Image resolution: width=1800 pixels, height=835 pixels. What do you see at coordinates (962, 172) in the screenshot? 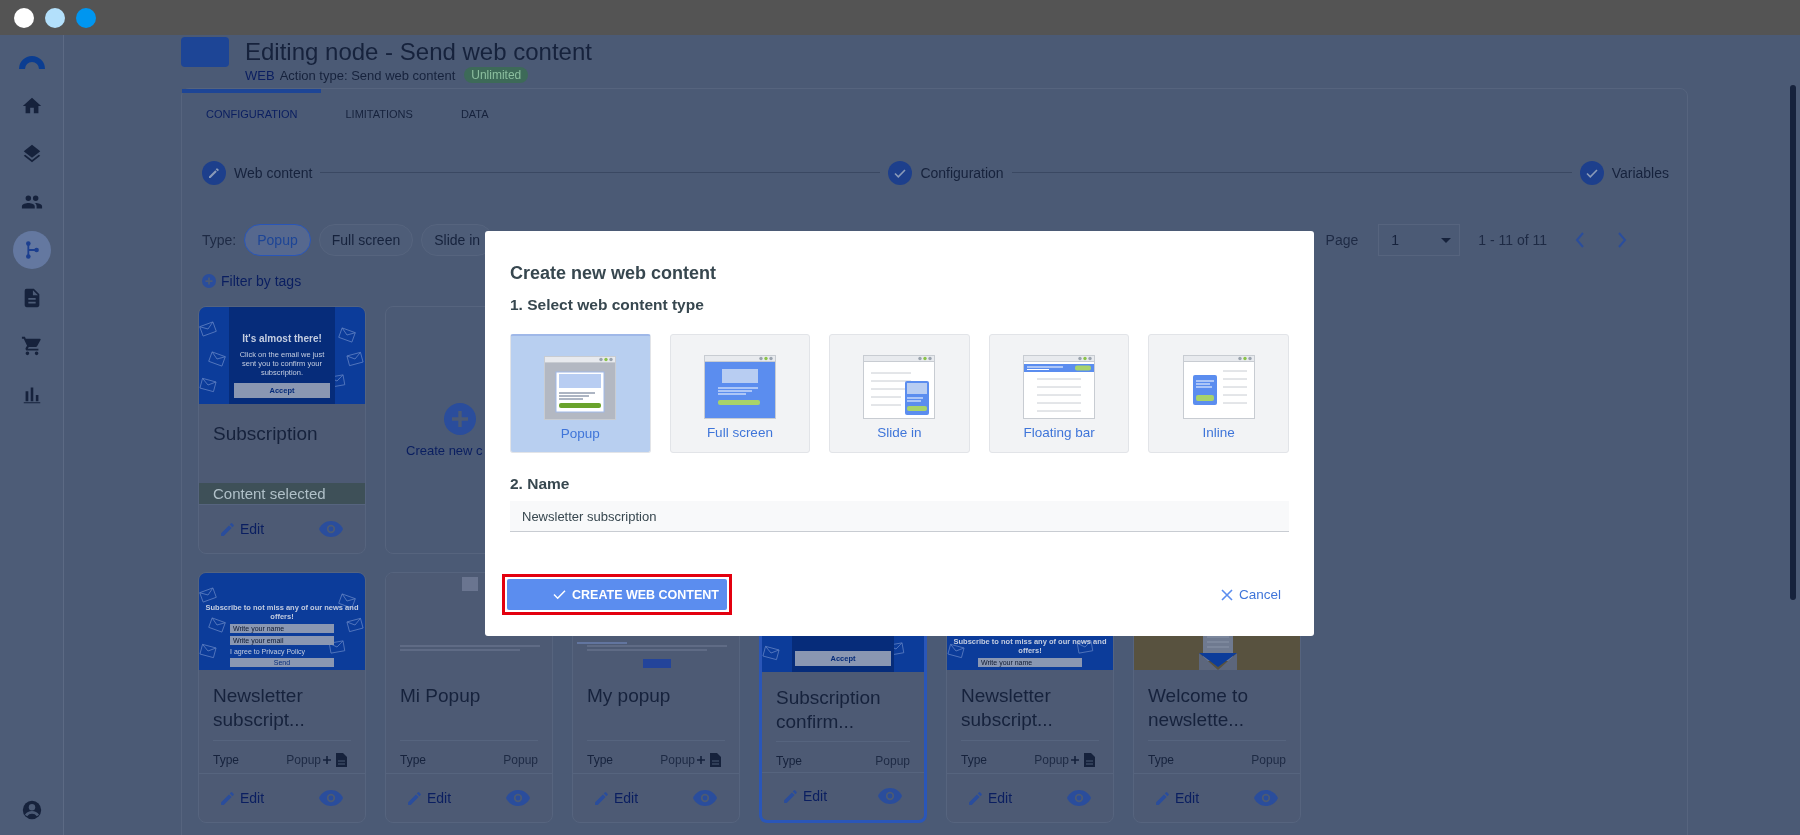
I see `step-label: Configuration` at bounding box center [962, 172].